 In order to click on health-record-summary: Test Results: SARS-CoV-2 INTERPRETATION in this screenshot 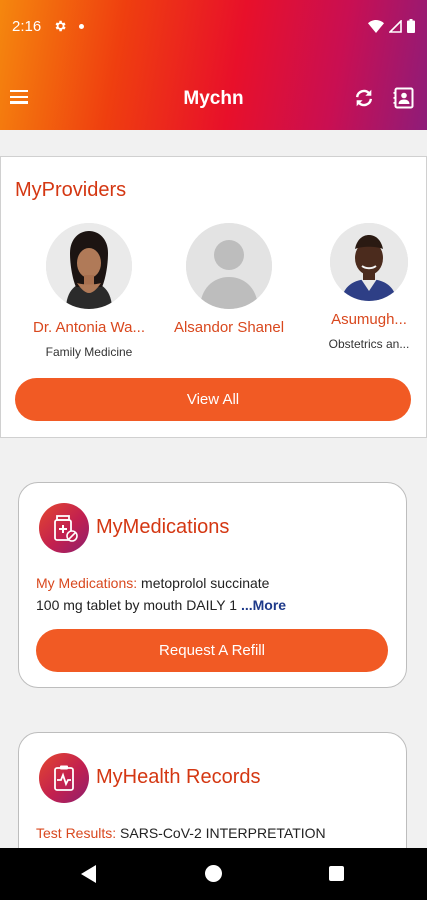, I will do `click(206, 833)`.